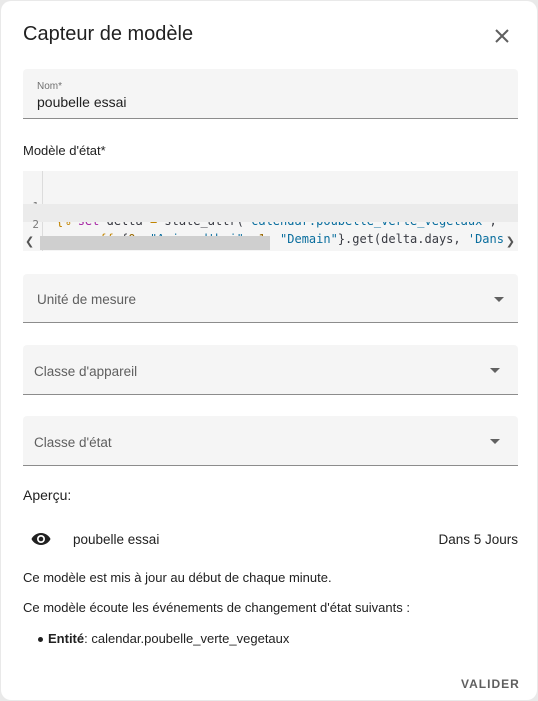 The image size is (538, 701). What do you see at coordinates (155, 243) in the screenshot?
I see `scrollbar-thumb` at bounding box center [155, 243].